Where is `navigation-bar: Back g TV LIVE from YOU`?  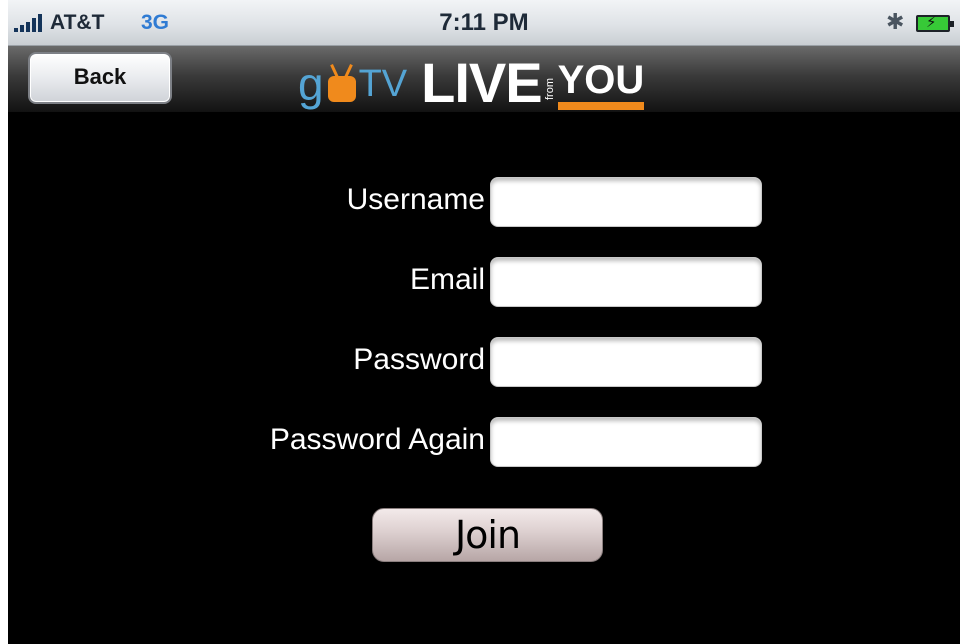
navigation-bar: Back g TV LIVE from YOU is located at coordinates (484, 79).